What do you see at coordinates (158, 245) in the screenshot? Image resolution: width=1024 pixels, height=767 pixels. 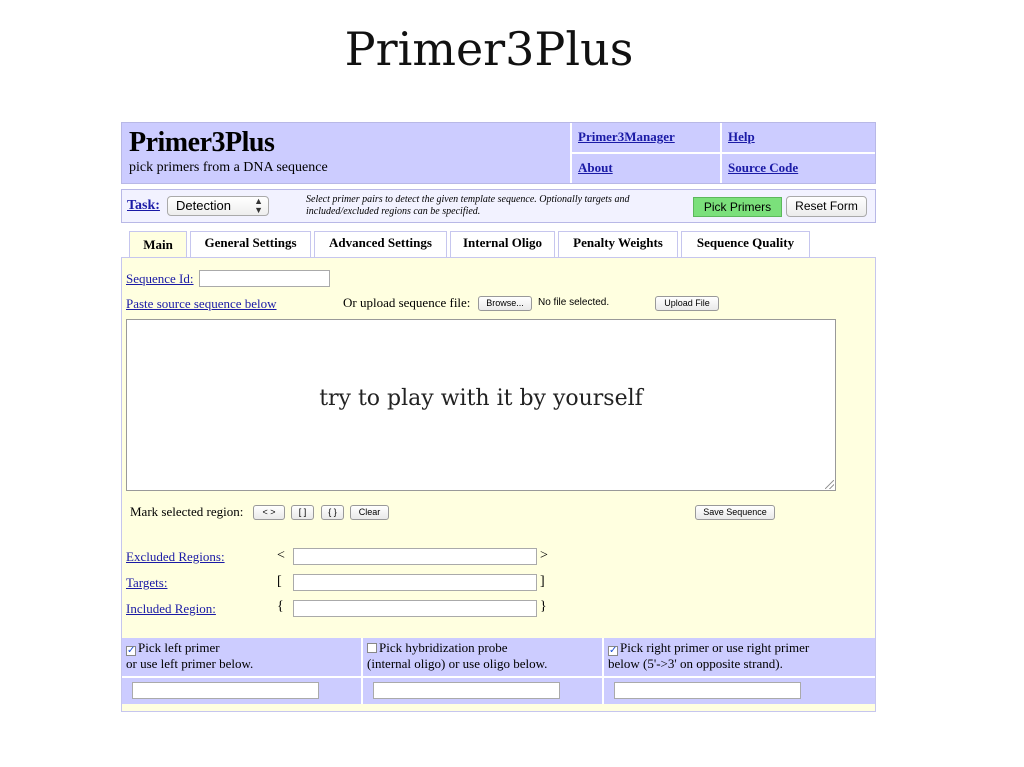 I see `tab-main: Main` at bounding box center [158, 245].